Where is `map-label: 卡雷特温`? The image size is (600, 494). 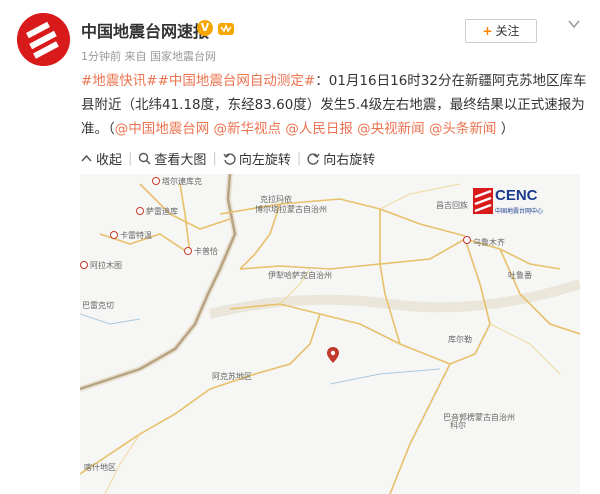
map-label: 卡雷特温 is located at coordinates (136, 235).